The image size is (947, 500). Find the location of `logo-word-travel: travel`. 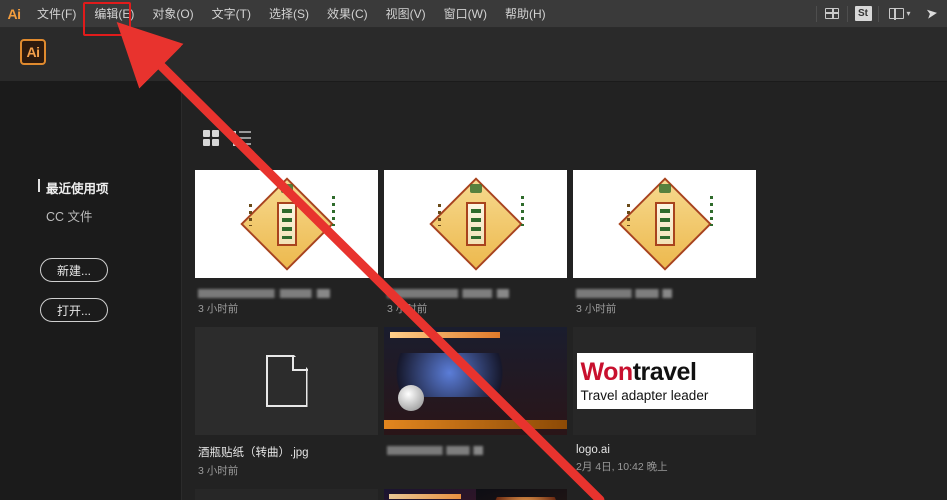

logo-word-travel: travel is located at coordinates (664, 371).